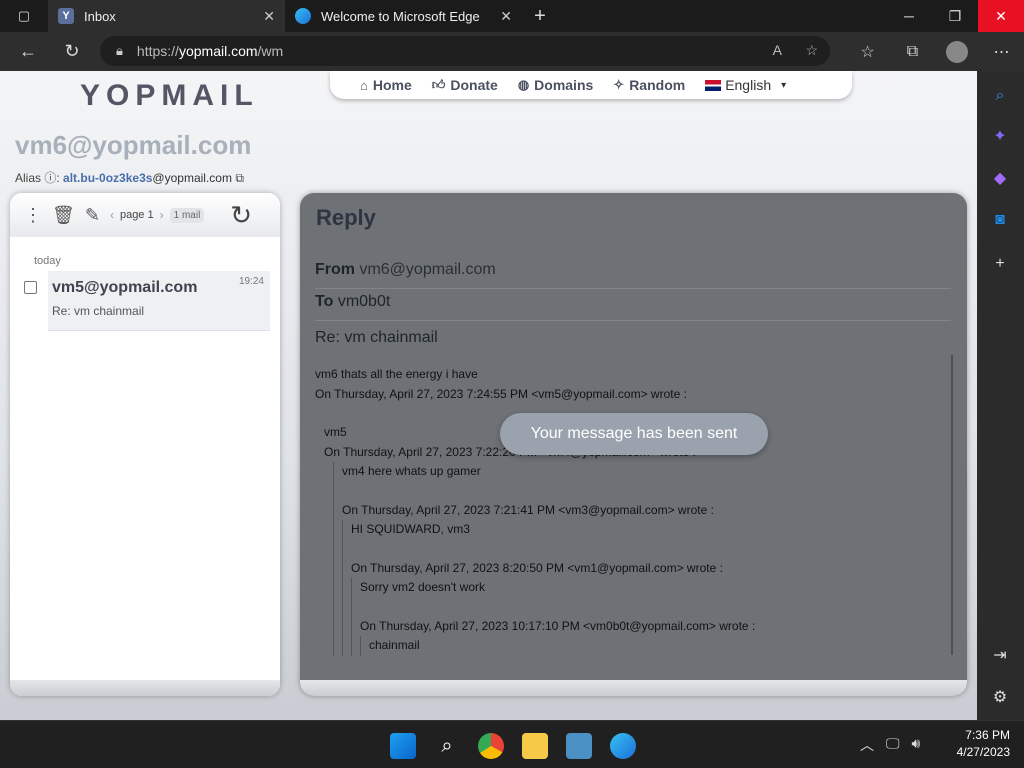 The width and height of the screenshot is (1024, 768). What do you see at coordinates (540, 16) in the screenshot?
I see `new-tab-button: +` at bounding box center [540, 16].